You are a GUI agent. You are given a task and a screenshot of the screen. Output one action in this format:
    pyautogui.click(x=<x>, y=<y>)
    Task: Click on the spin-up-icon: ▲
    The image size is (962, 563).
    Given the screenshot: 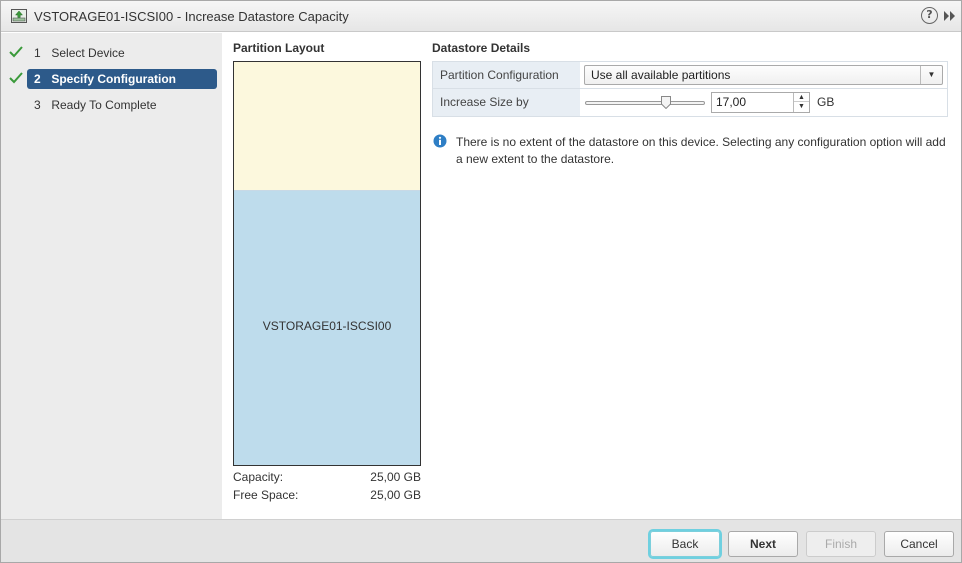 What is the action you would take?
    pyautogui.click(x=801, y=97)
    